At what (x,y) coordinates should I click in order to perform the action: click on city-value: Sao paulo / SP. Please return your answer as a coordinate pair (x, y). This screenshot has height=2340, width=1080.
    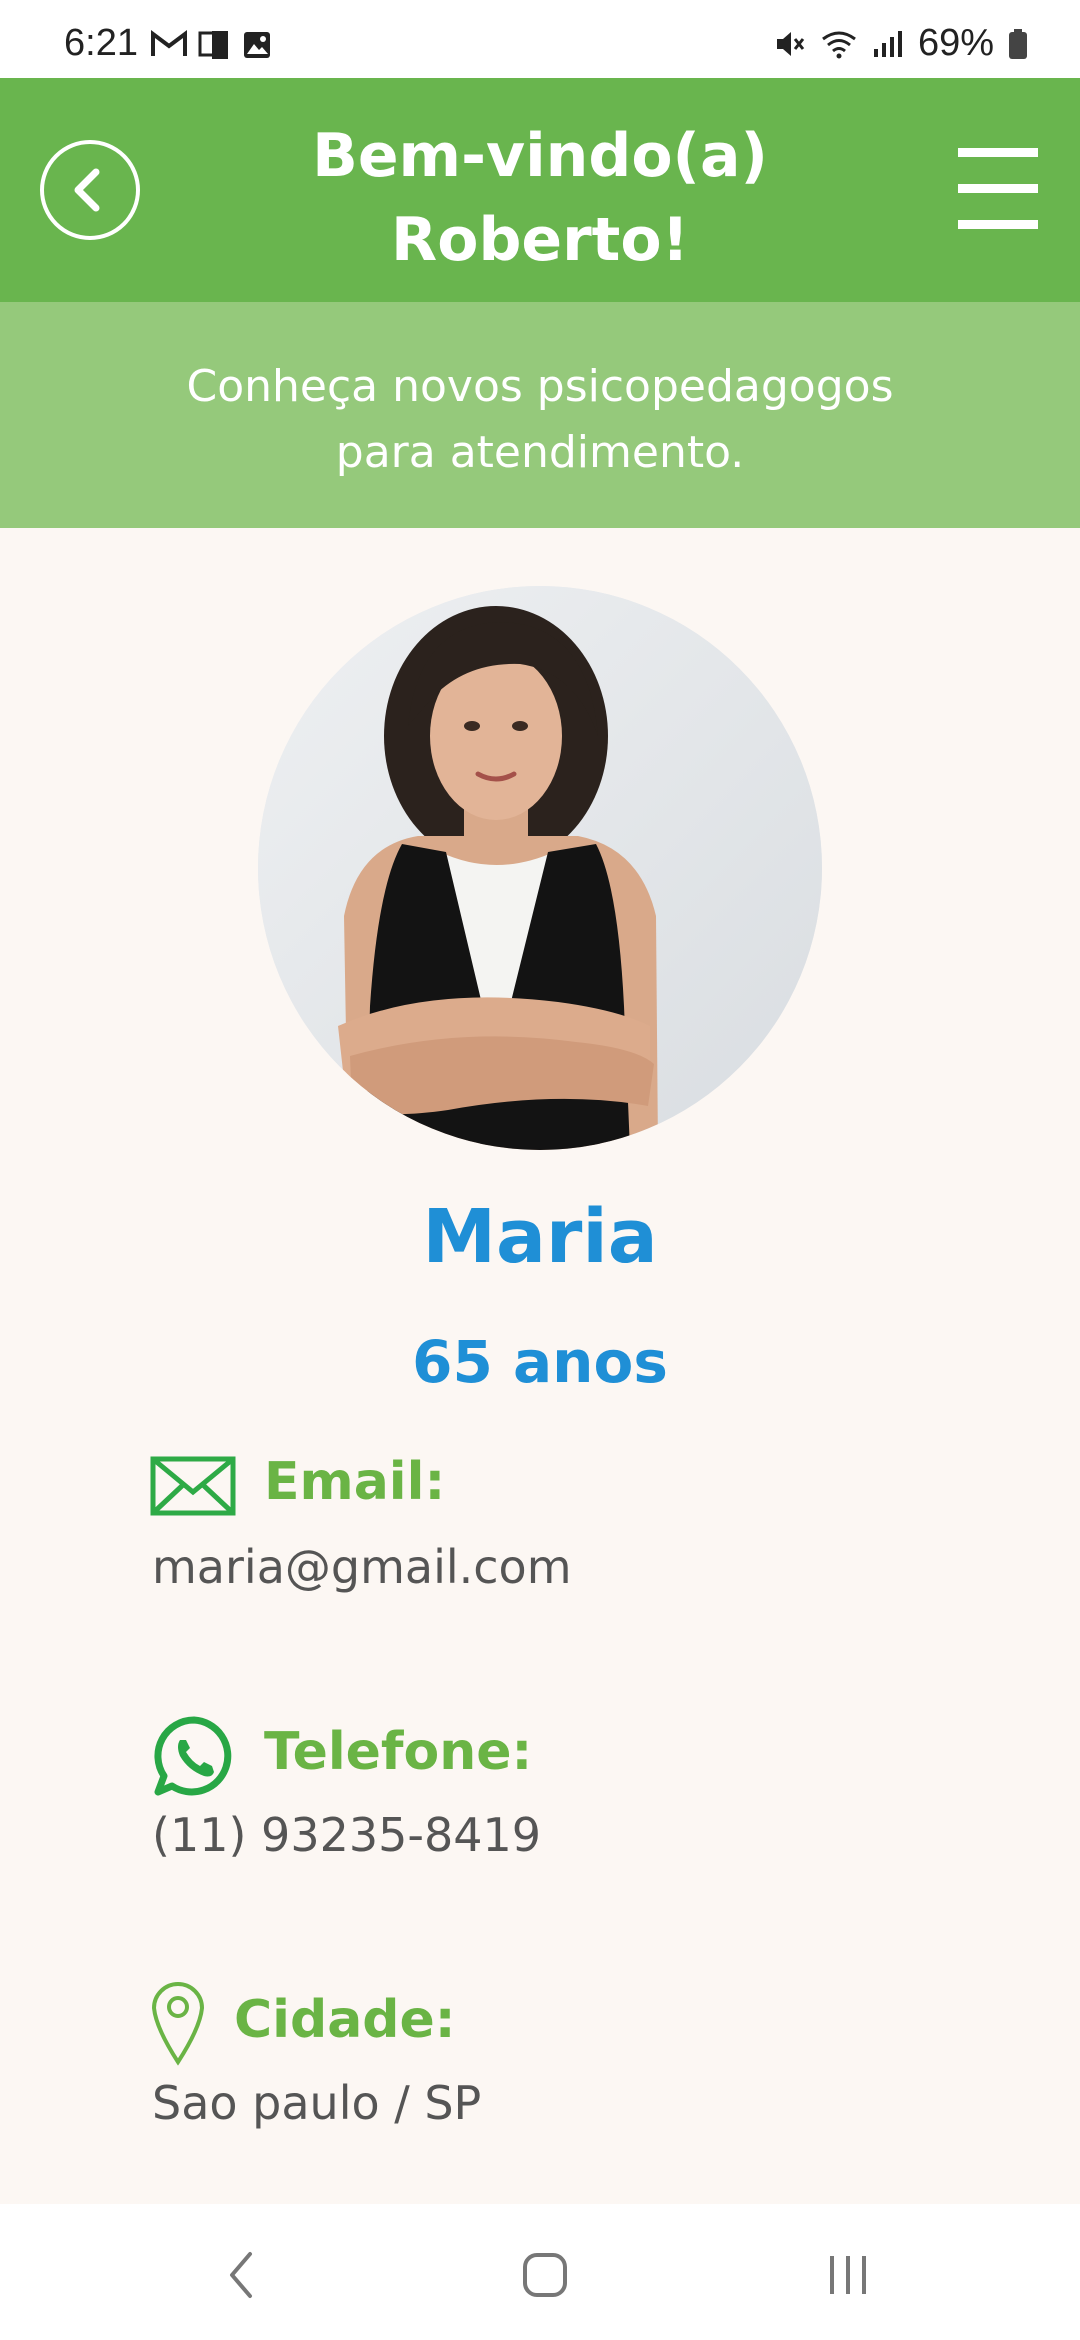
    Looking at the image, I should click on (317, 2103).